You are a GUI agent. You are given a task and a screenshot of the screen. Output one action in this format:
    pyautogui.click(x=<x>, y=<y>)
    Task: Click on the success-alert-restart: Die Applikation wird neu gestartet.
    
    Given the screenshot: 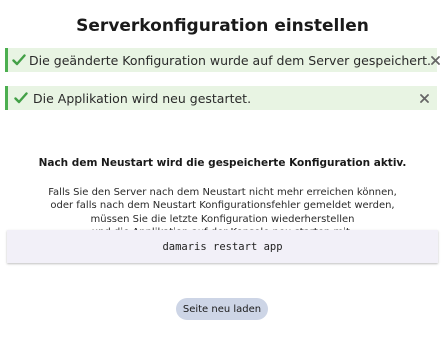 What is the action you would take?
    pyautogui.click(x=221, y=98)
    